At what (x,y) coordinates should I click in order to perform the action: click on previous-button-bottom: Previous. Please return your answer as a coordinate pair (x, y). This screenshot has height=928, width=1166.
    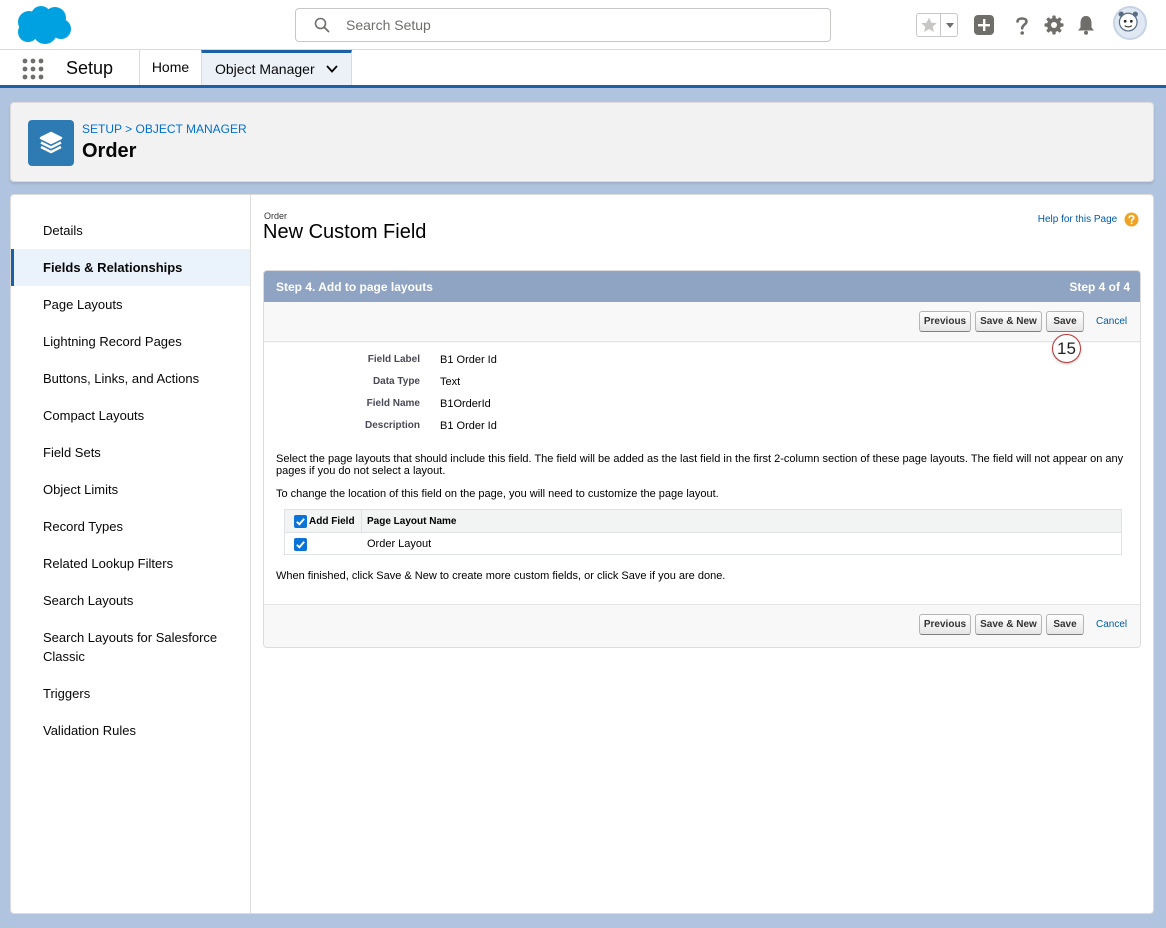
    Looking at the image, I should click on (945, 624).